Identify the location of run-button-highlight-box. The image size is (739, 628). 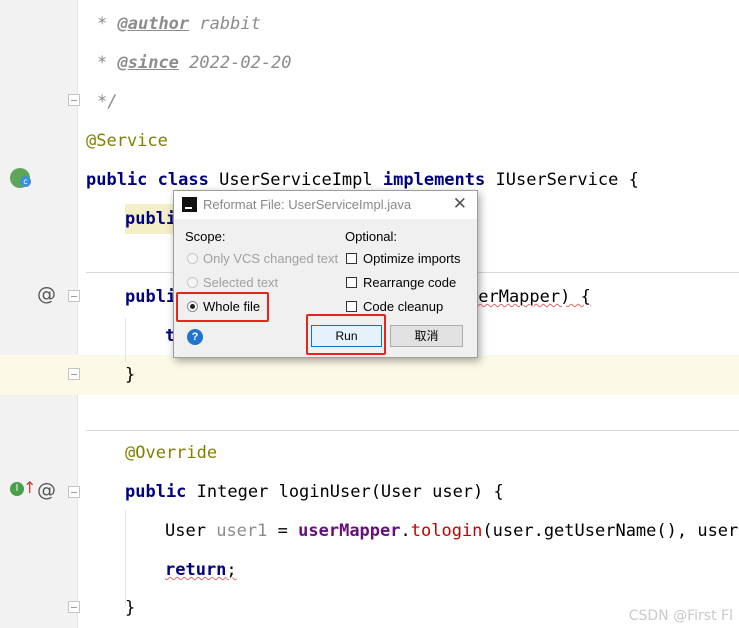
(346, 334).